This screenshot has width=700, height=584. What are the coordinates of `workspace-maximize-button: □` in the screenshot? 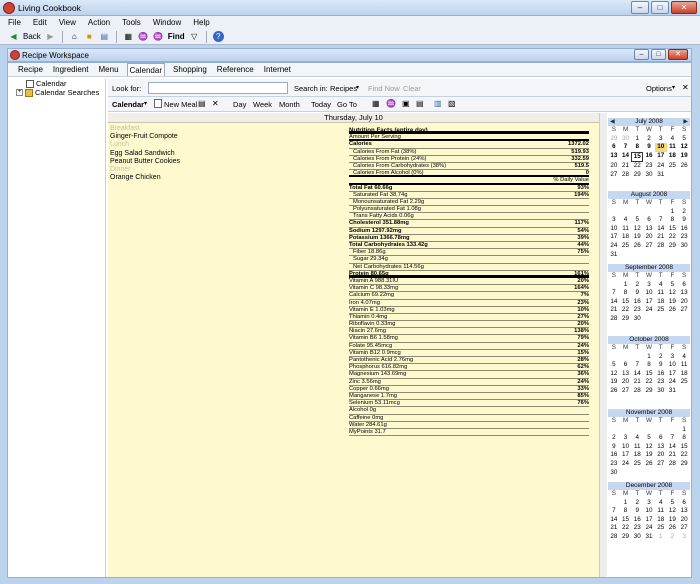 It's located at (658, 54).